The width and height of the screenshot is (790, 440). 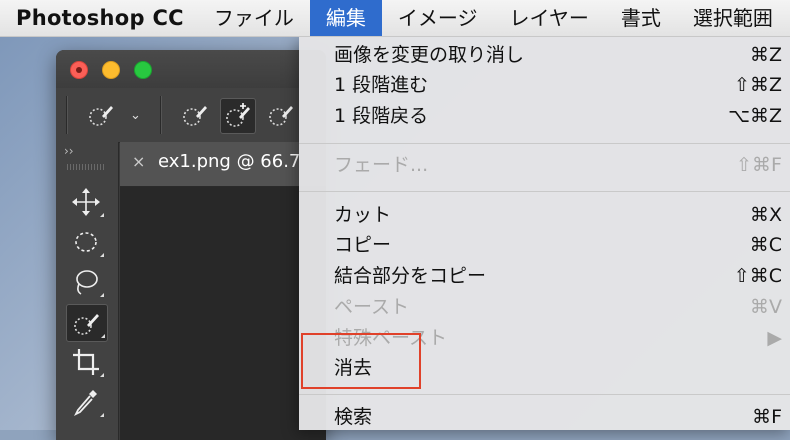 What do you see at coordinates (544, 116) in the screenshot?
I see `menu-item-step-backward: 1 段階戻る ⌥⌘Z` at bounding box center [544, 116].